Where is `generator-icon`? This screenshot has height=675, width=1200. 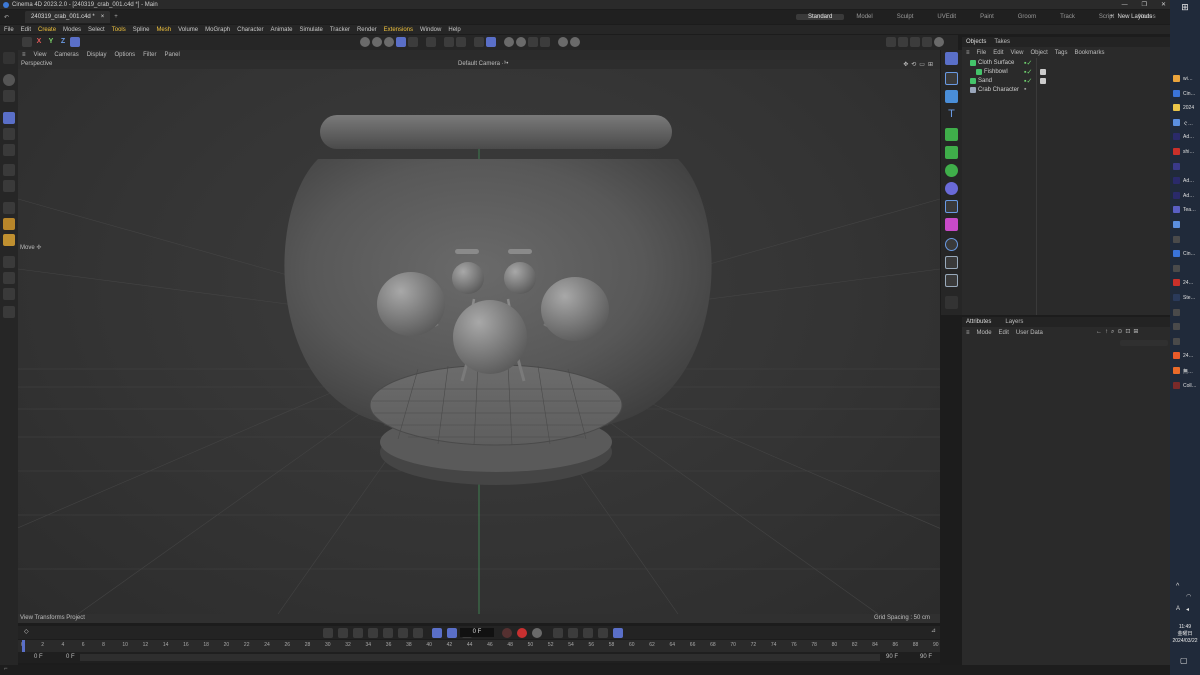
generator-icon is located at coordinates (951, 134).